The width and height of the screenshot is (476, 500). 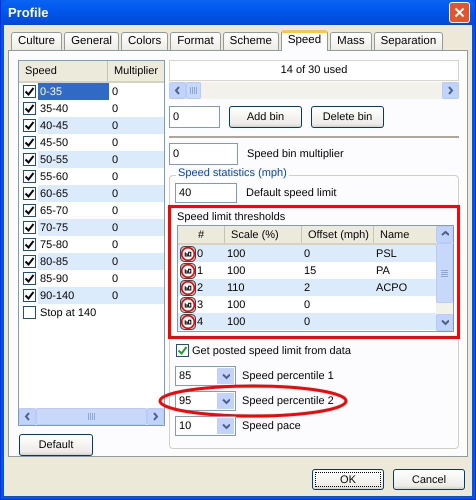 I want to click on usage-label: 14 of 30 used, so click(x=314, y=70).